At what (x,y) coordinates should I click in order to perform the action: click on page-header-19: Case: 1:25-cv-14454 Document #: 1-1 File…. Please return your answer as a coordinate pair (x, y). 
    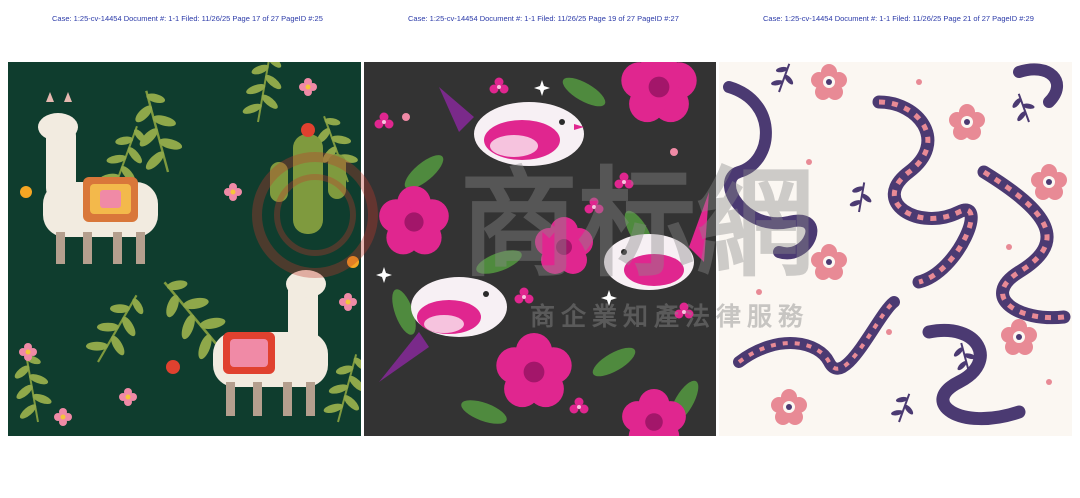
    Looking at the image, I should click on (543, 18).